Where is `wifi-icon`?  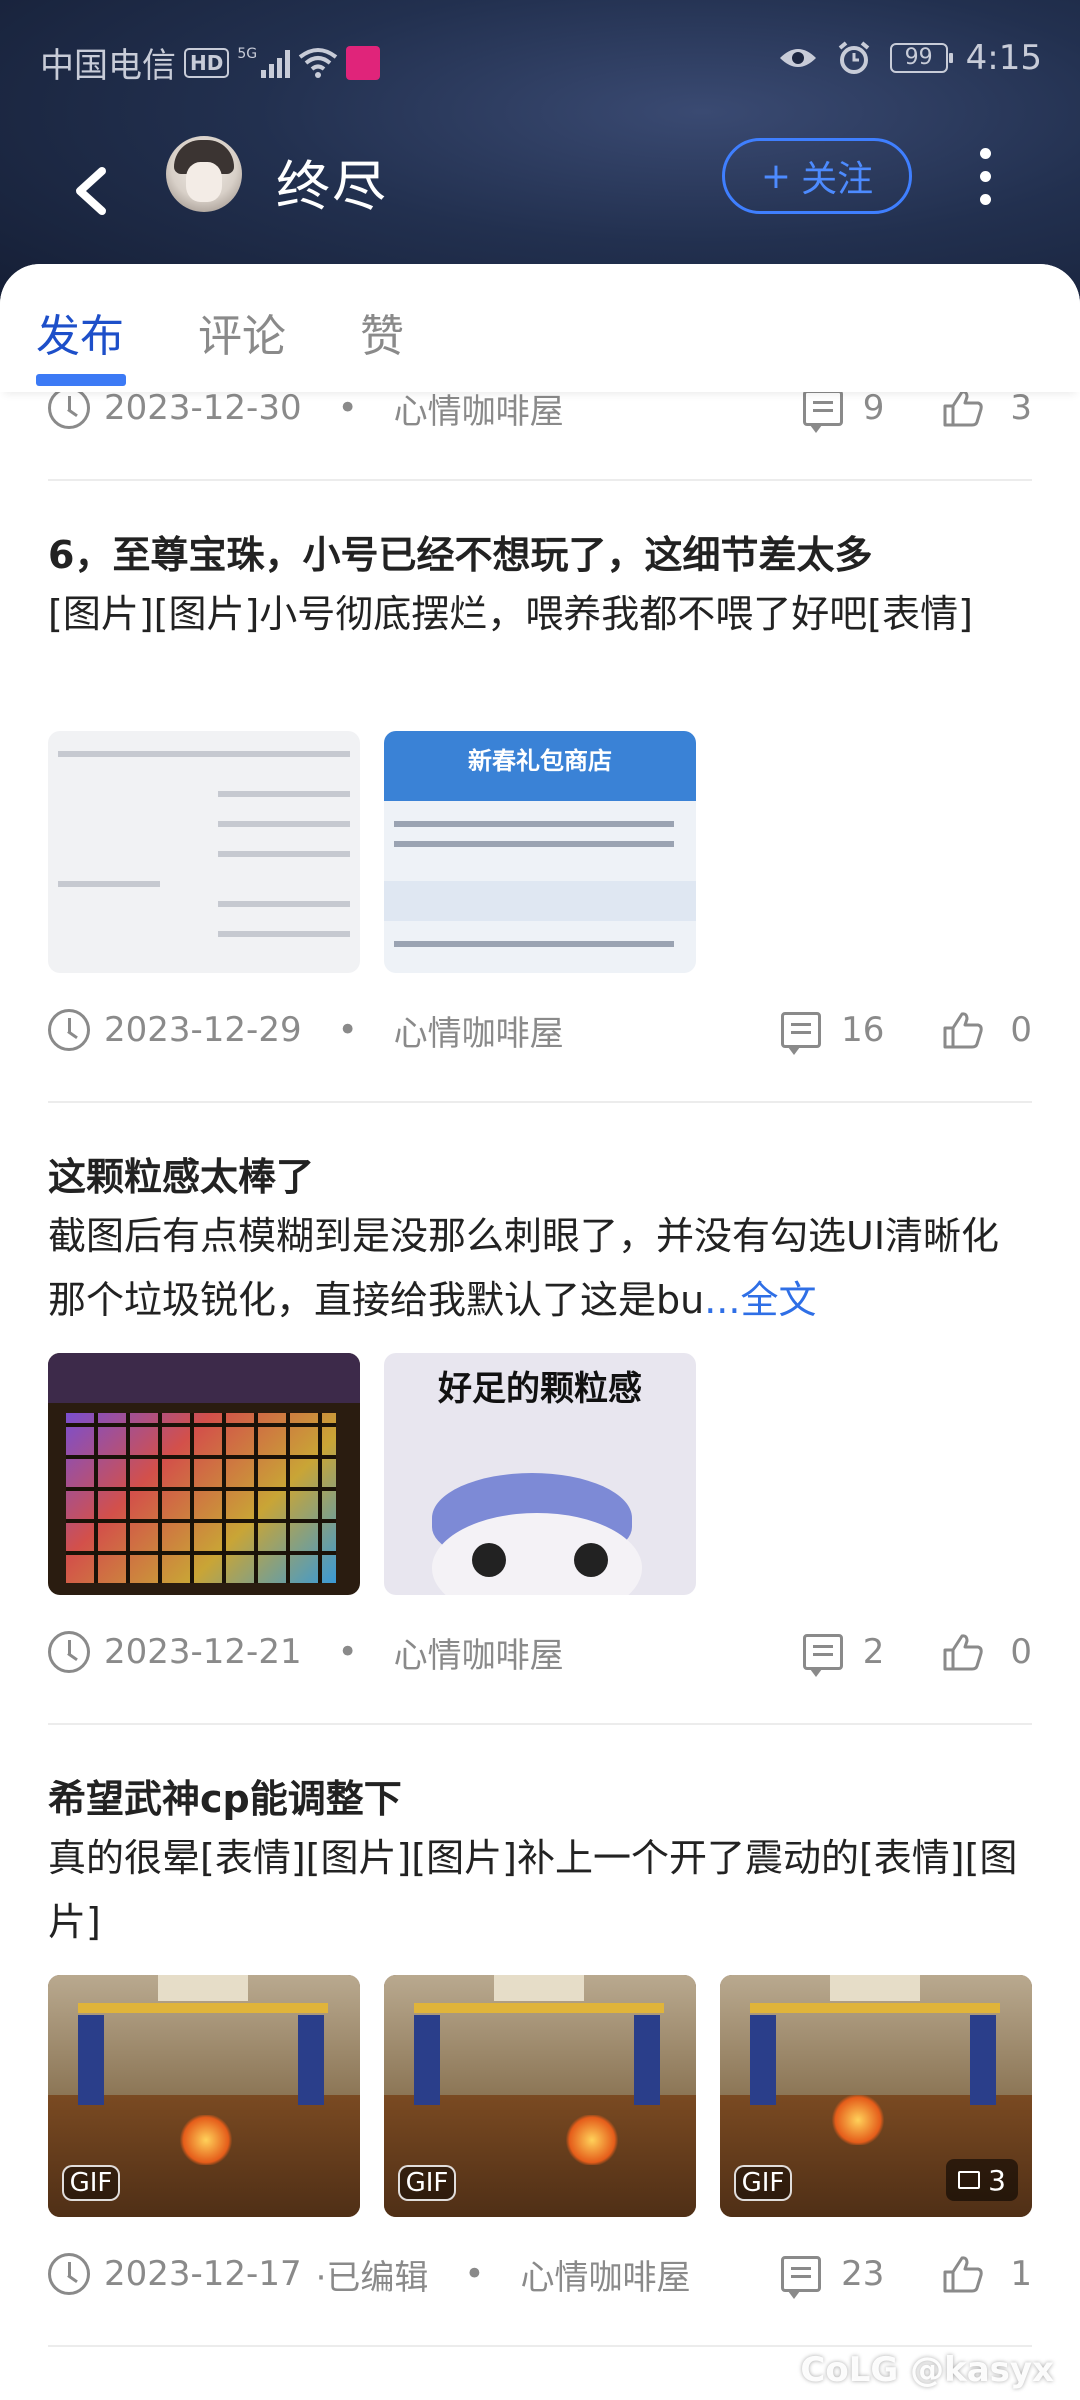 wifi-icon is located at coordinates (318, 62).